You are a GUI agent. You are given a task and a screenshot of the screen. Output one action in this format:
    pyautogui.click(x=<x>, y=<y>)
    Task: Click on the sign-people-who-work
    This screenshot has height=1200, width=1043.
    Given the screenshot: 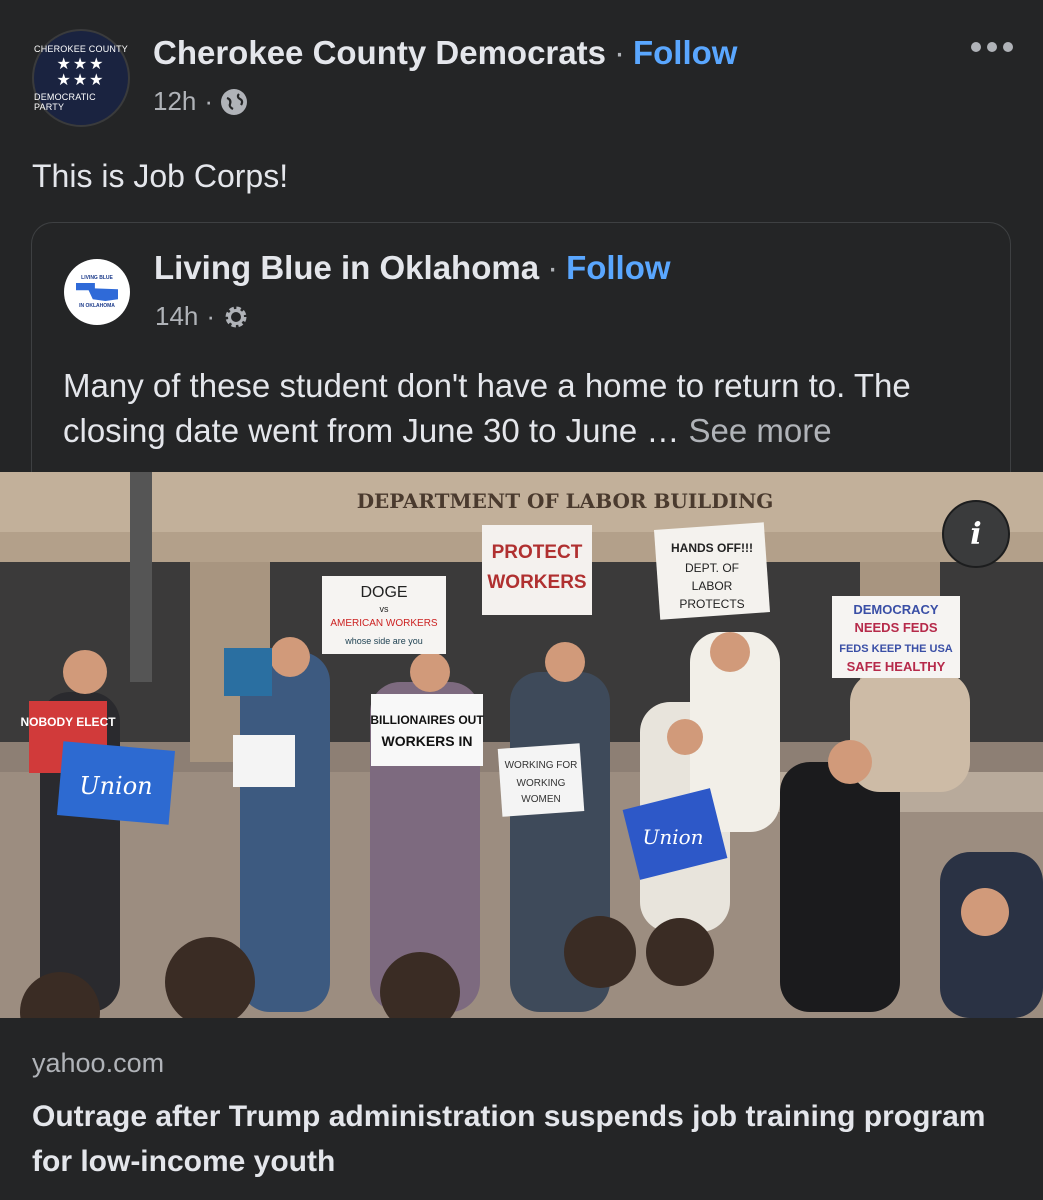 What is the action you would take?
    pyautogui.click(x=264, y=761)
    